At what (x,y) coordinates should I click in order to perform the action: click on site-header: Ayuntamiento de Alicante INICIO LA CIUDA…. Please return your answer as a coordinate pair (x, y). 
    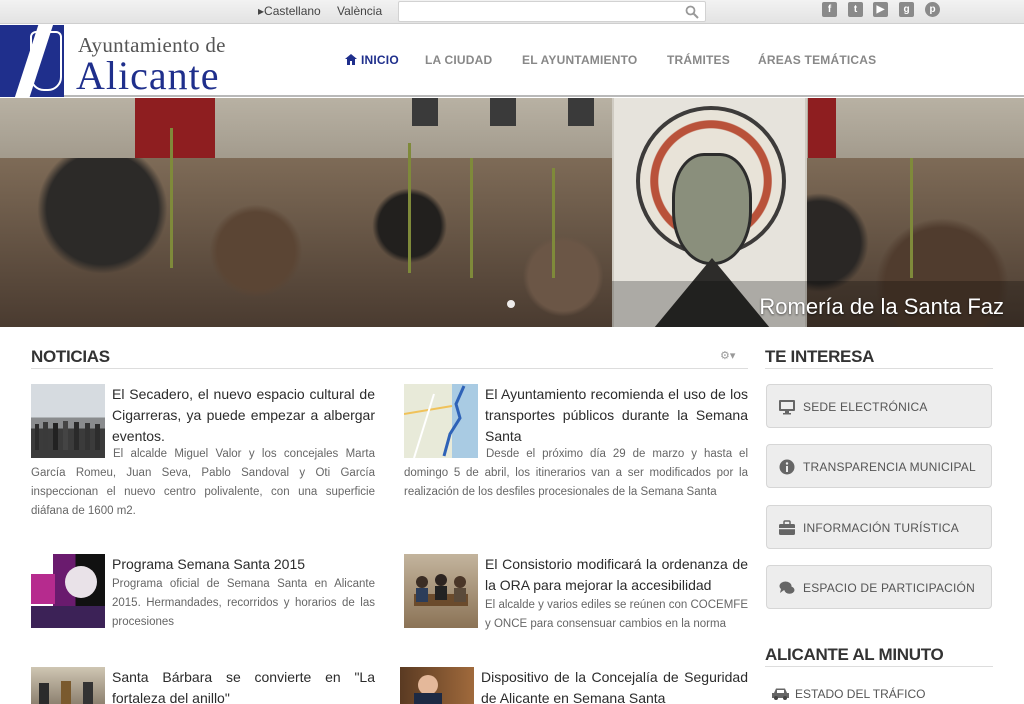
    Looking at the image, I should click on (512, 62).